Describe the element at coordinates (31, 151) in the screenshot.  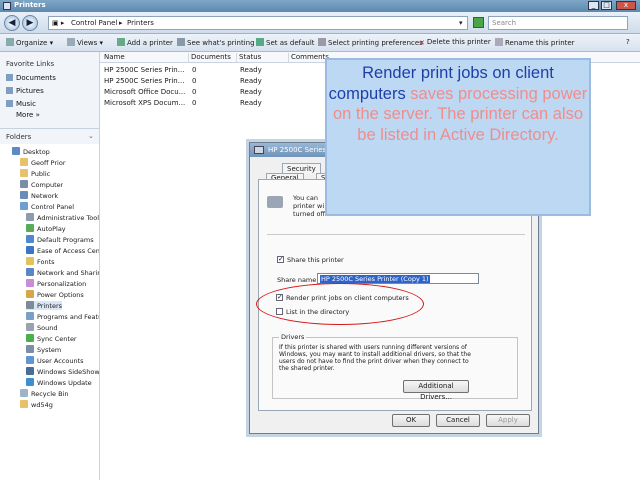
I see `tree-item: Desktop` at that location.